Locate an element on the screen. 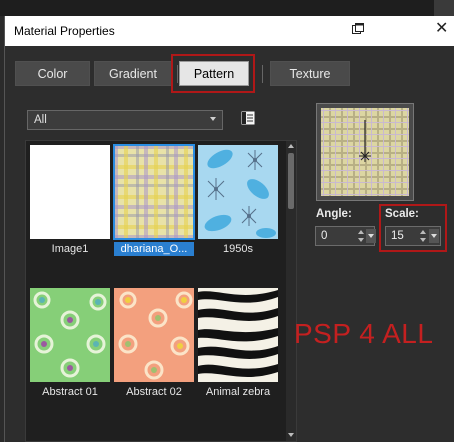  file-browse-icon is located at coordinates (248, 118).